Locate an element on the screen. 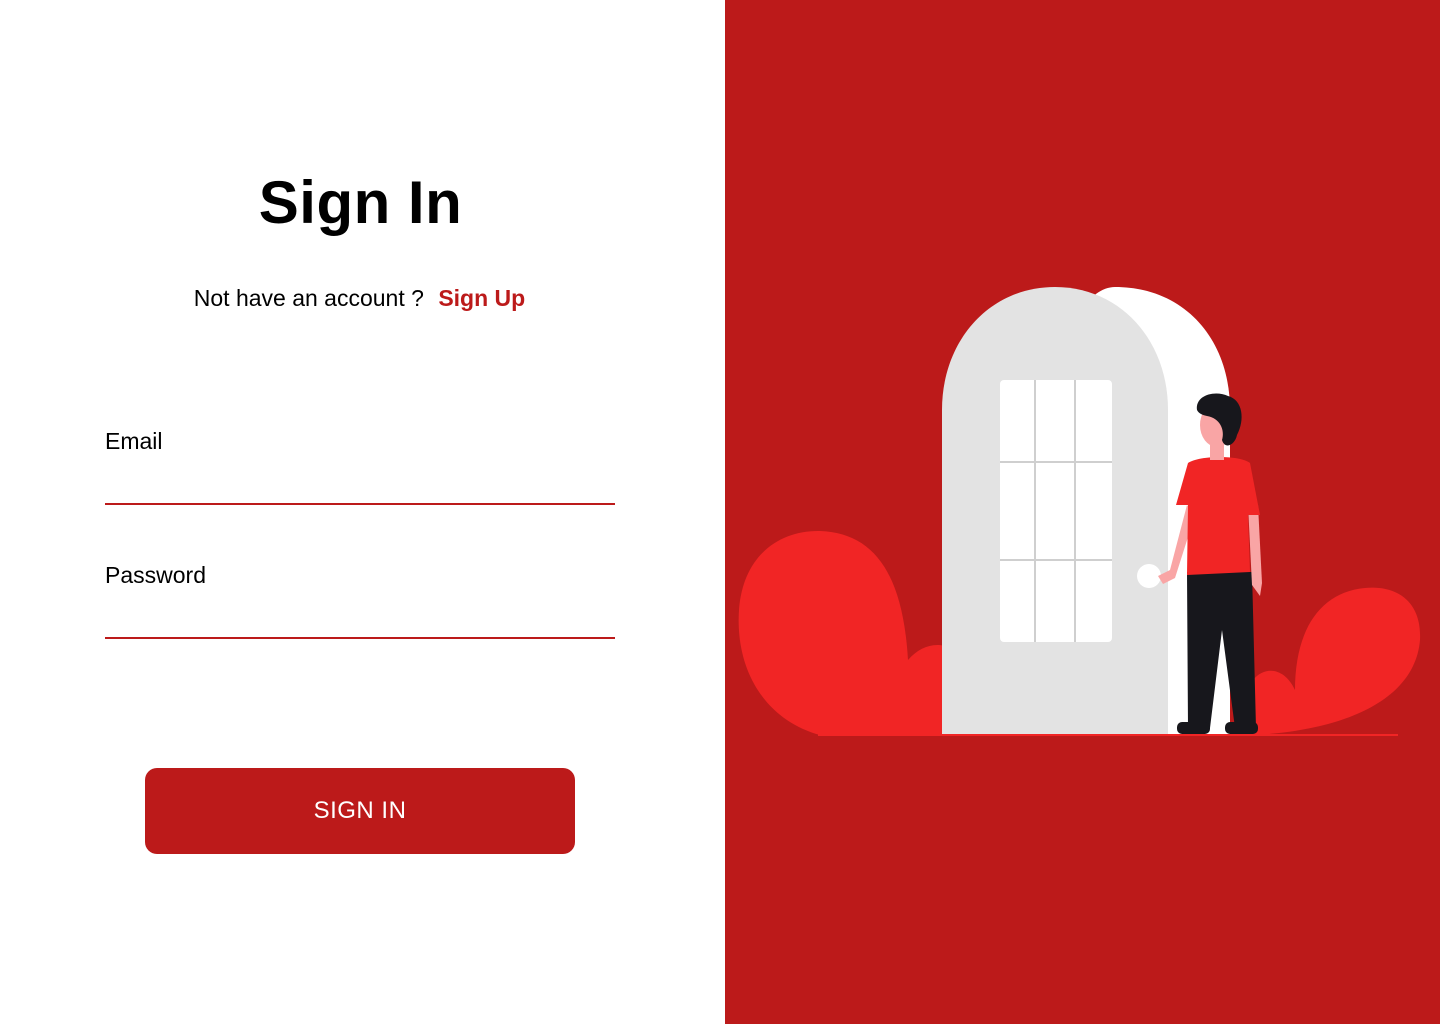 The image size is (1440, 1024). person-shirt-shape is located at coordinates (1218, 516).